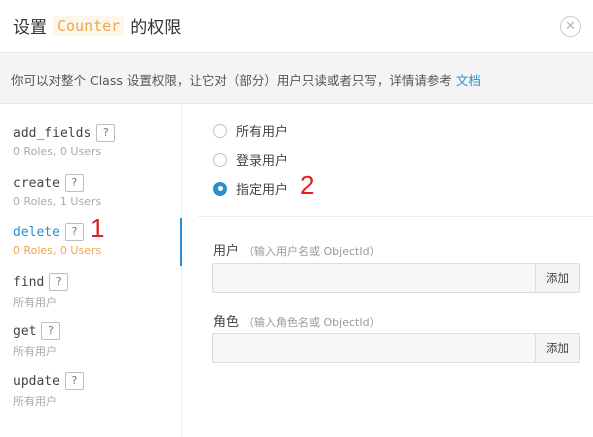 Image resolution: width=593 pixels, height=437 pixels. I want to click on sidebar-item-update: update ? 所有用户, so click(48, 390).